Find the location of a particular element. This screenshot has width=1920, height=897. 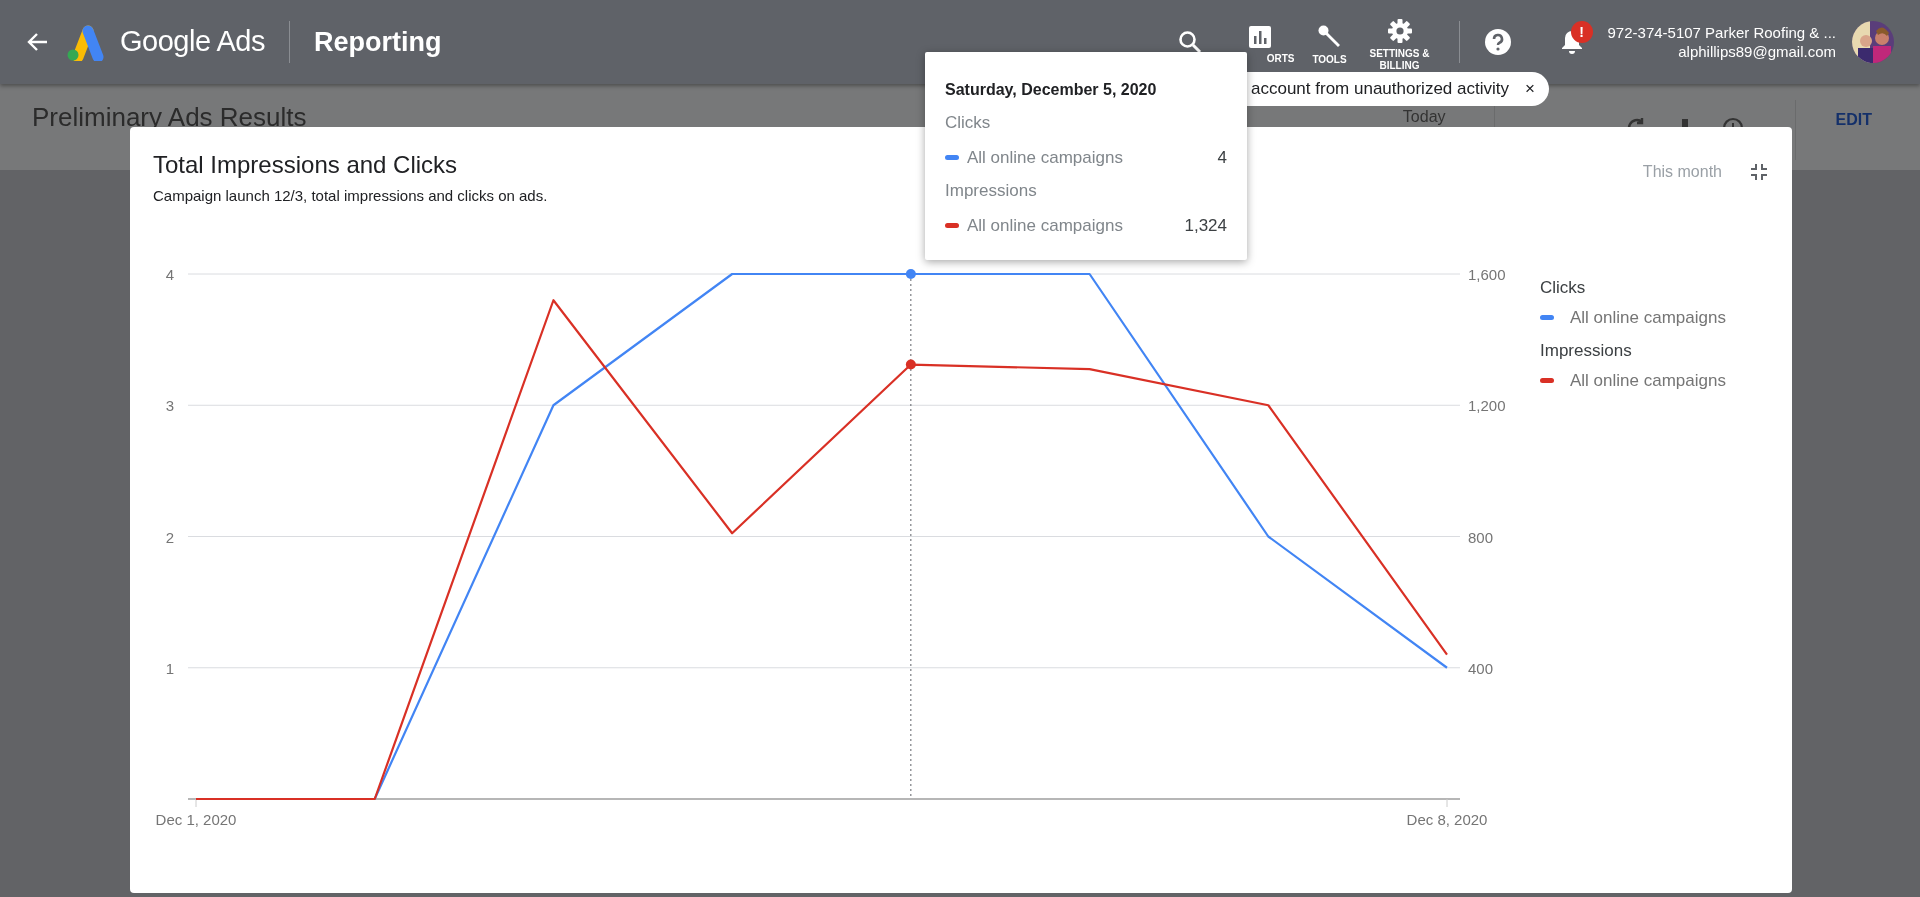

legend-heading: Clicks is located at coordinates (1563, 288).